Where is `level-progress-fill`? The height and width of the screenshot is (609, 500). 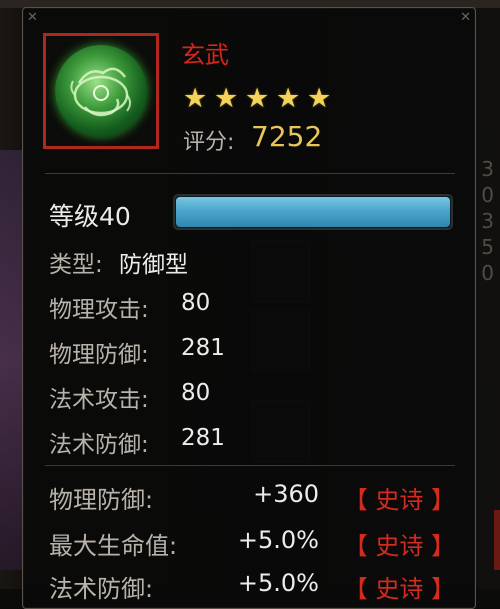
level-progress-fill is located at coordinates (313, 212).